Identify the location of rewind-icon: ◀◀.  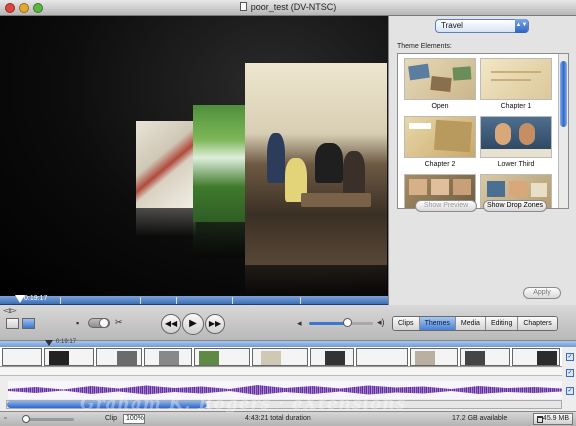
(171, 323).